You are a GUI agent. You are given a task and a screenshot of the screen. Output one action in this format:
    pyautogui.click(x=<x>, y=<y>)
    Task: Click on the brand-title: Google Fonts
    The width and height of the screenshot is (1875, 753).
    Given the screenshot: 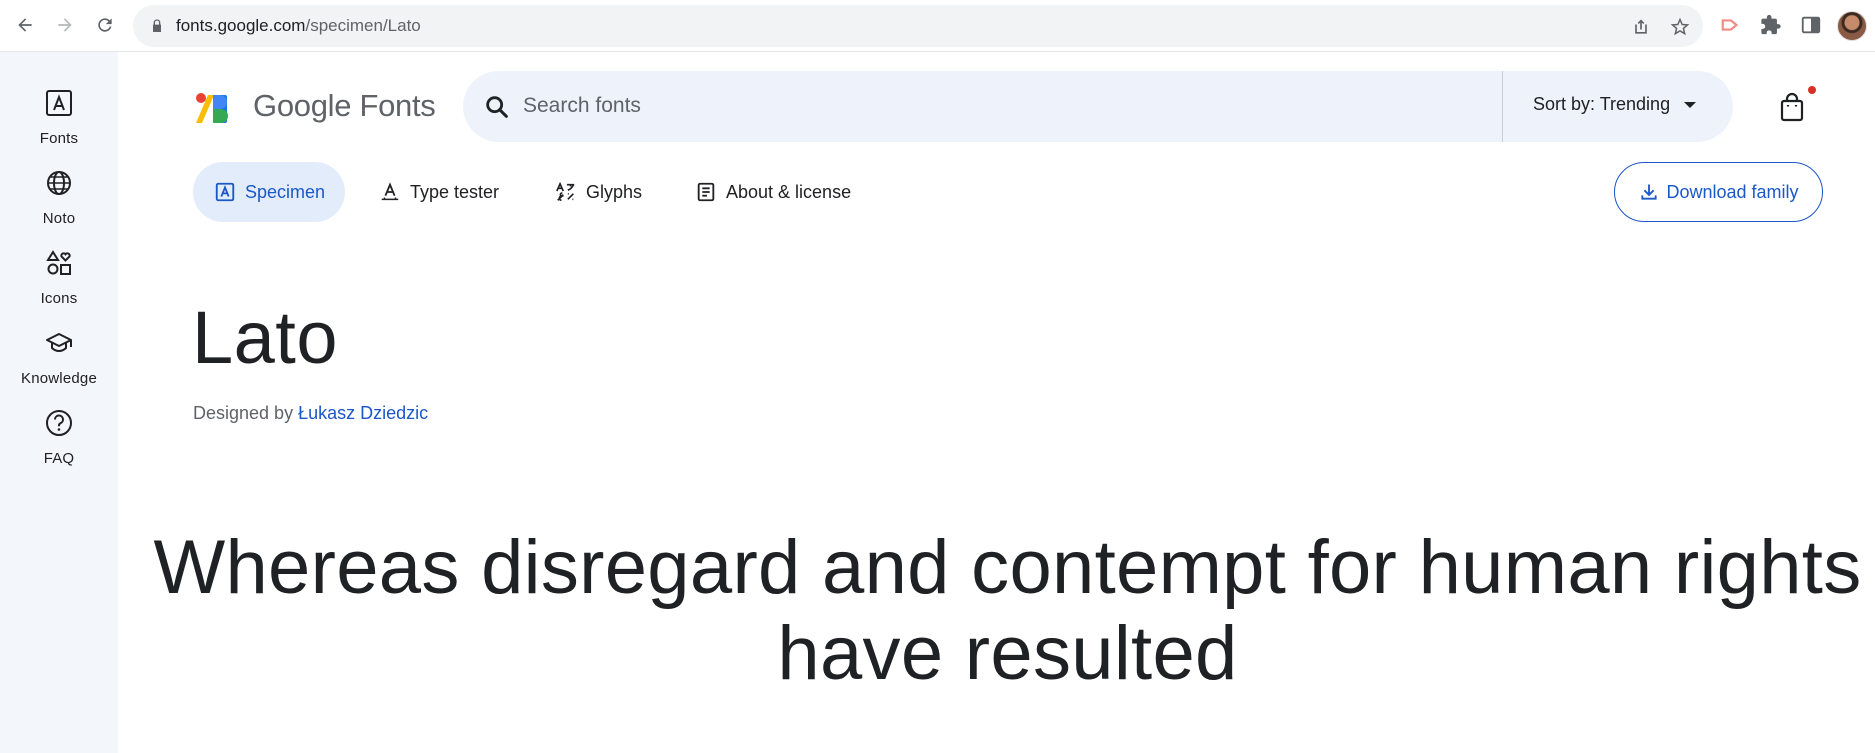 What is the action you would take?
    pyautogui.click(x=344, y=106)
    